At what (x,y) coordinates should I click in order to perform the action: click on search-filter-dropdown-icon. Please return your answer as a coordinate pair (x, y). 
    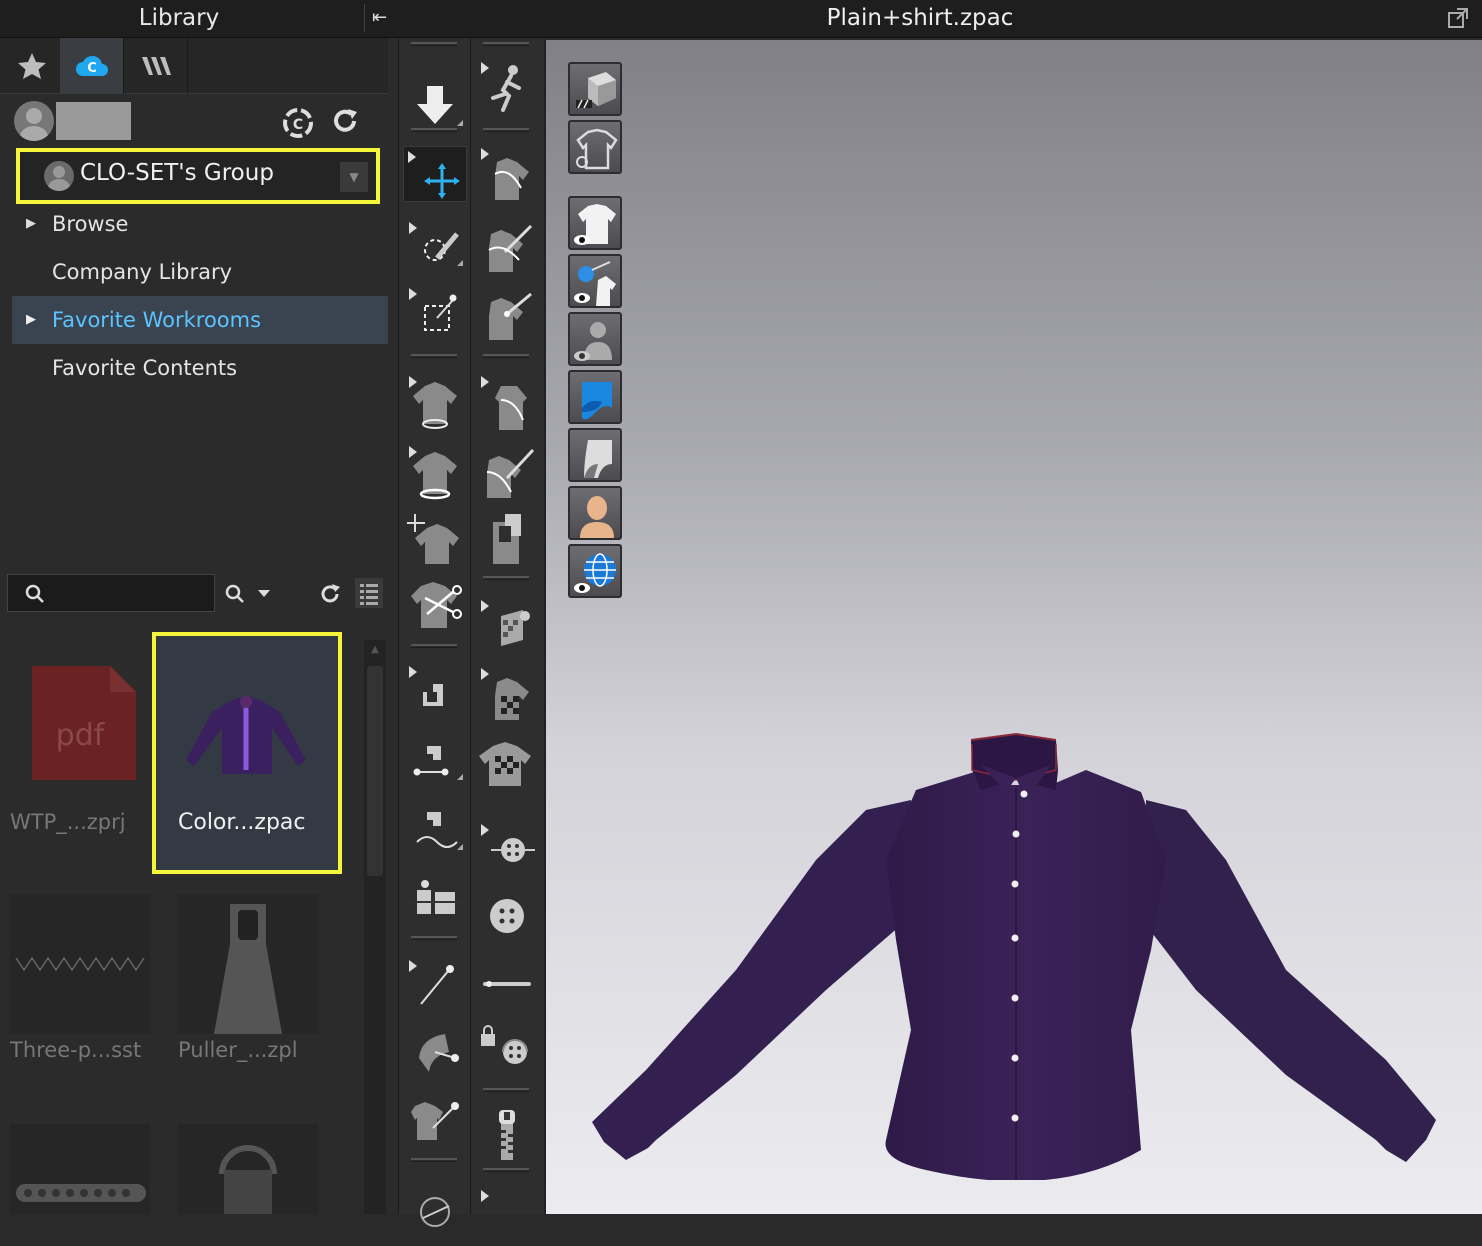
    Looking at the image, I should click on (247, 594).